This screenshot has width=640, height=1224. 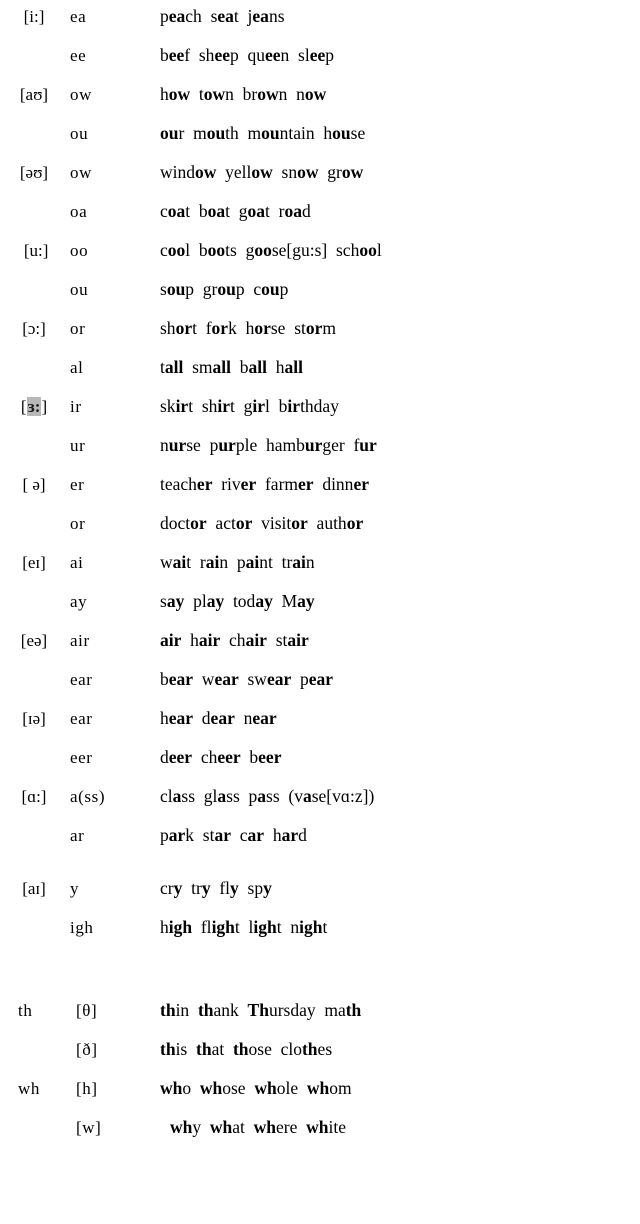 What do you see at coordinates (285, 445) in the screenshot?
I see `word-segment: hamb` at bounding box center [285, 445].